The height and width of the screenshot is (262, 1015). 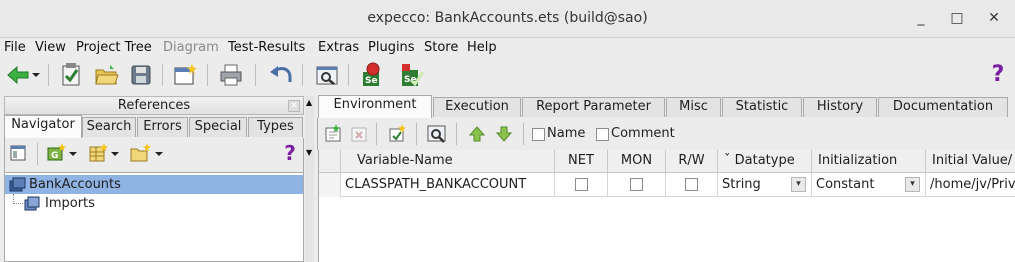 What do you see at coordinates (309, 102) in the screenshot?
I see `splitter-up-arrow: ▲` at bounding box center [309, 102].